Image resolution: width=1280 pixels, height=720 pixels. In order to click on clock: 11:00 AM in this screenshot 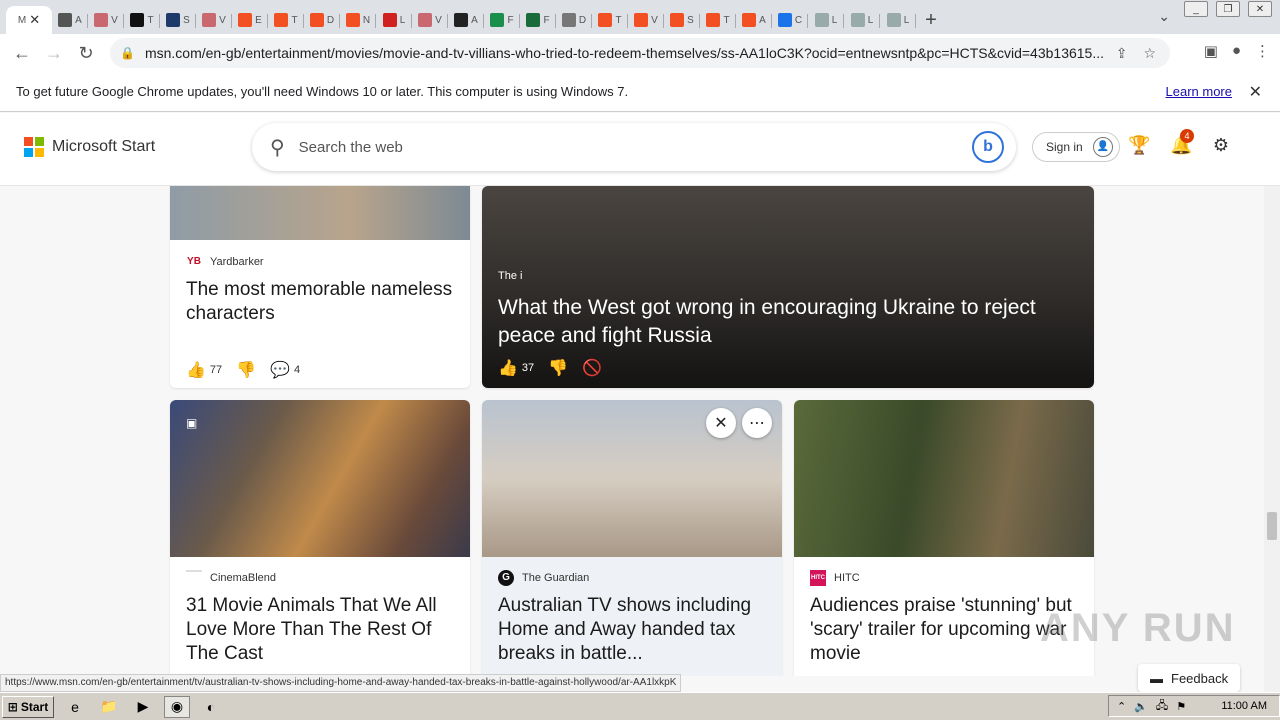, I will do `click(1244, 706)`.